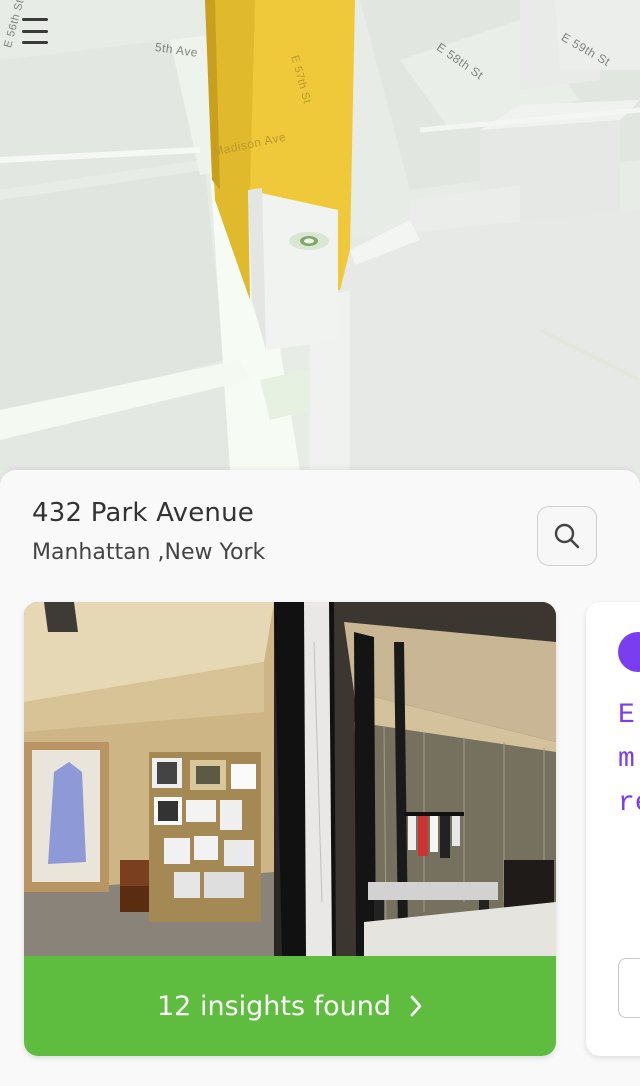 This screenshot has width=640, height=1086. I want to click on search-icon, so click(567, 536).